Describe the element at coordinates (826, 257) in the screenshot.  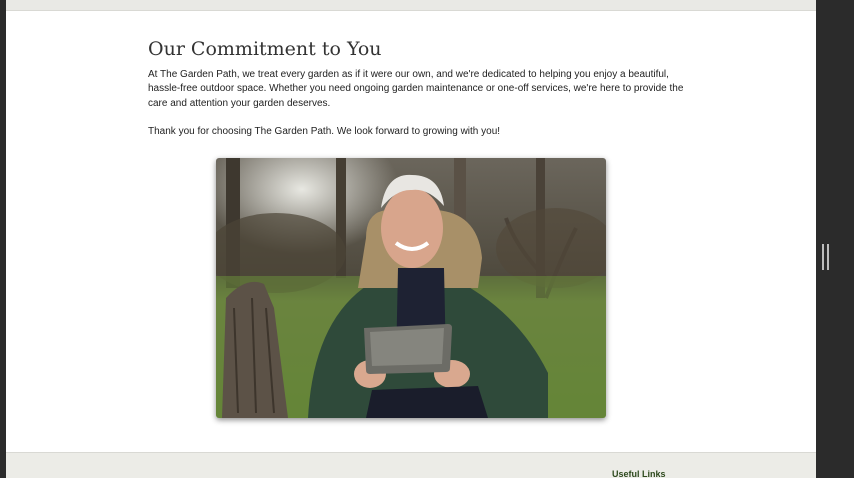
I see `vertical-drag-handle-icon` at that location.